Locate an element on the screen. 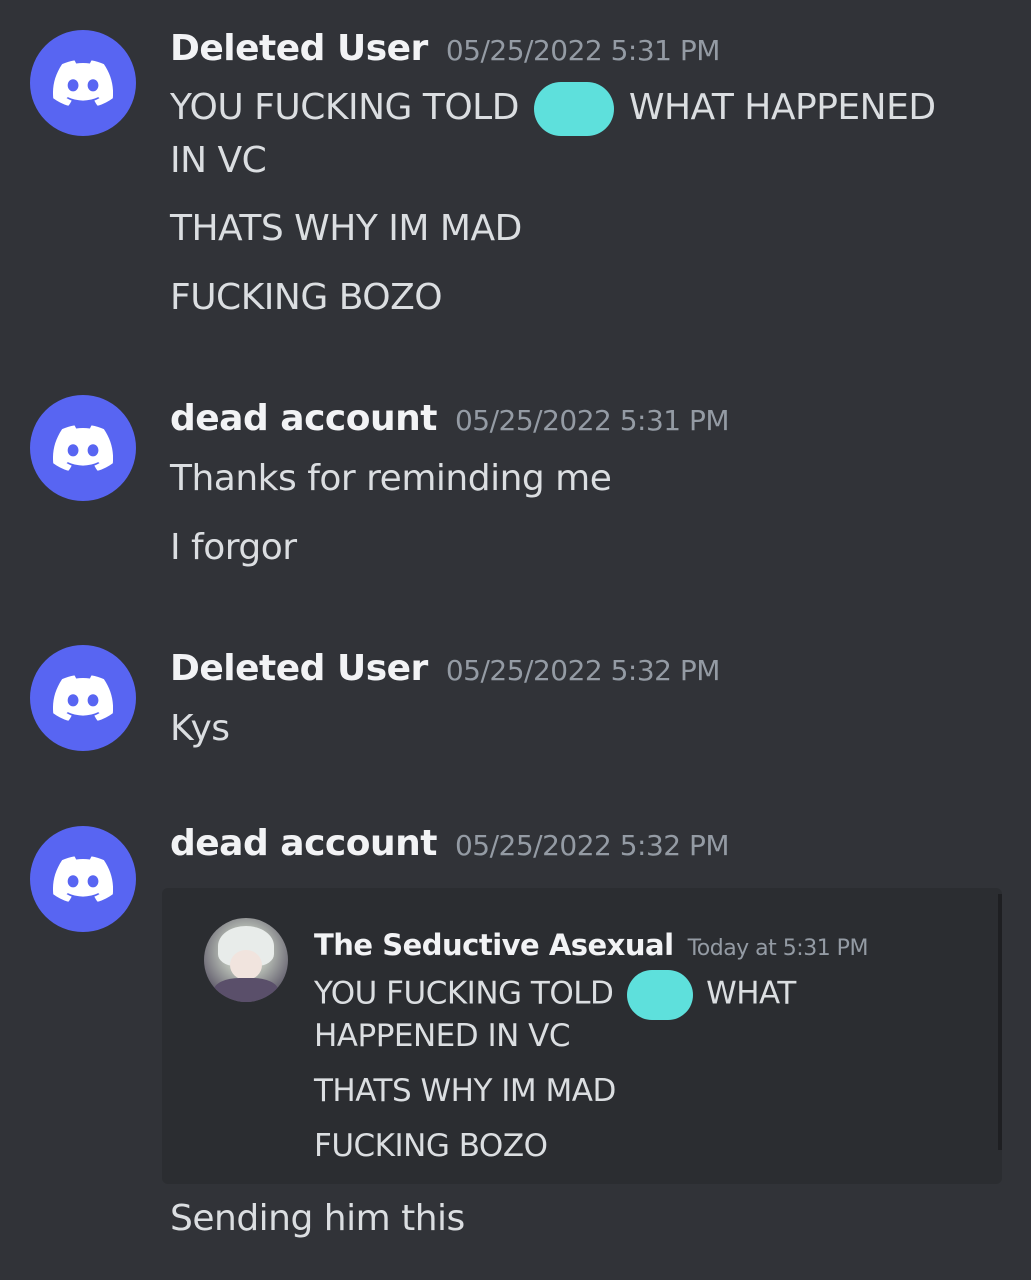 The image size is (1031, 1280). embed-scrollbar is located at coordinates (1000, 1022).